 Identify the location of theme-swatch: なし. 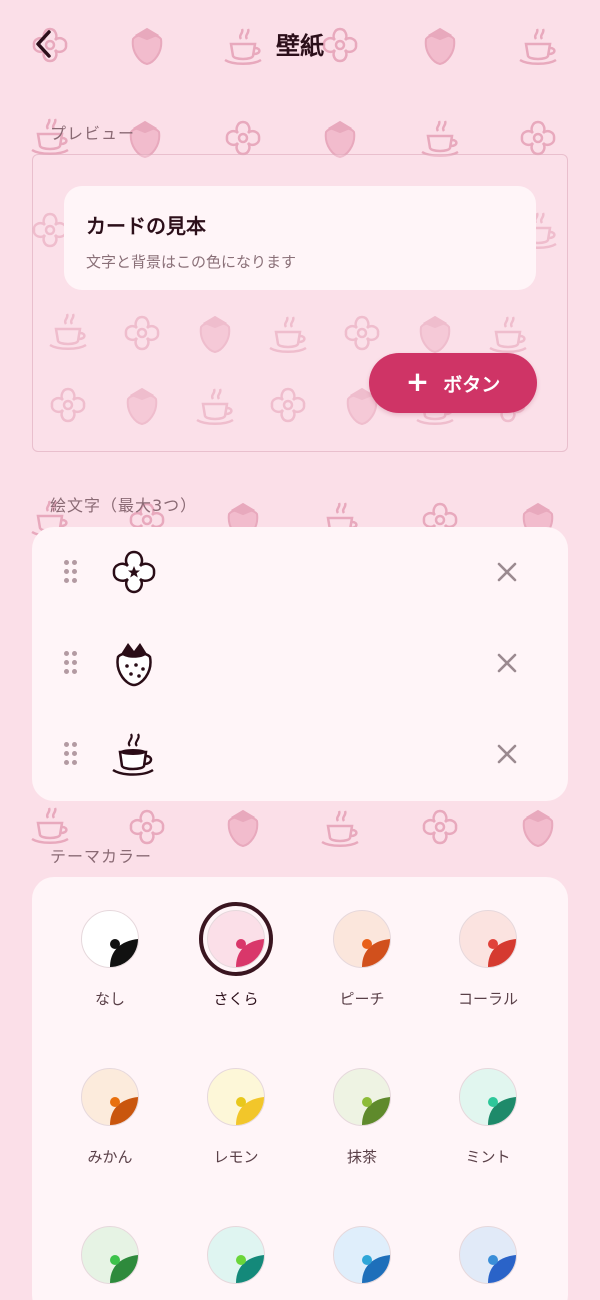
(110, 959).